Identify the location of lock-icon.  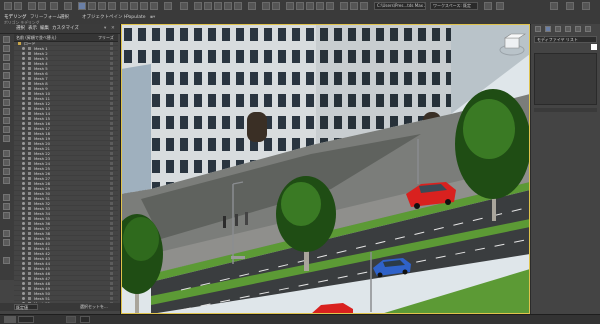
(6, 197).